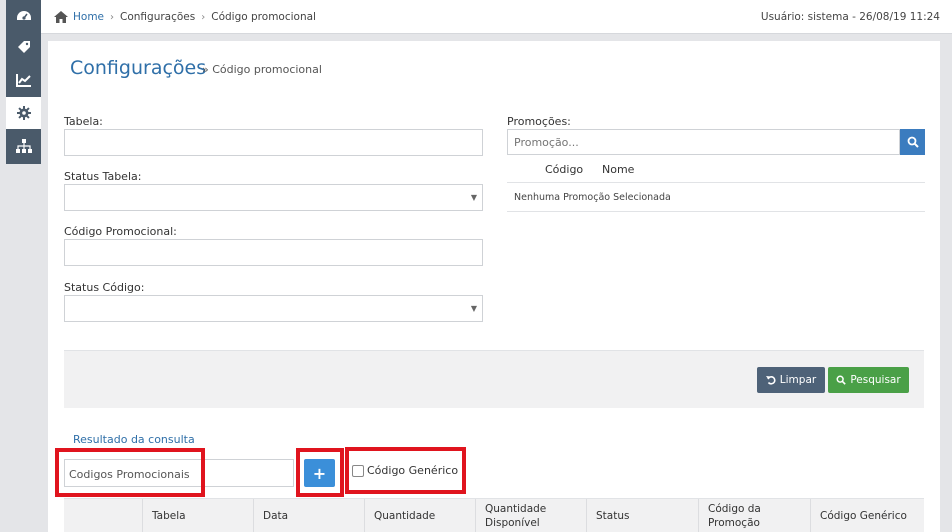 The height and width of the screenshot is (532, 952). What do you see at coordinates (703, 142) in the screenshot?
I see `promocao-search-input` at bounding box center [703, 142].